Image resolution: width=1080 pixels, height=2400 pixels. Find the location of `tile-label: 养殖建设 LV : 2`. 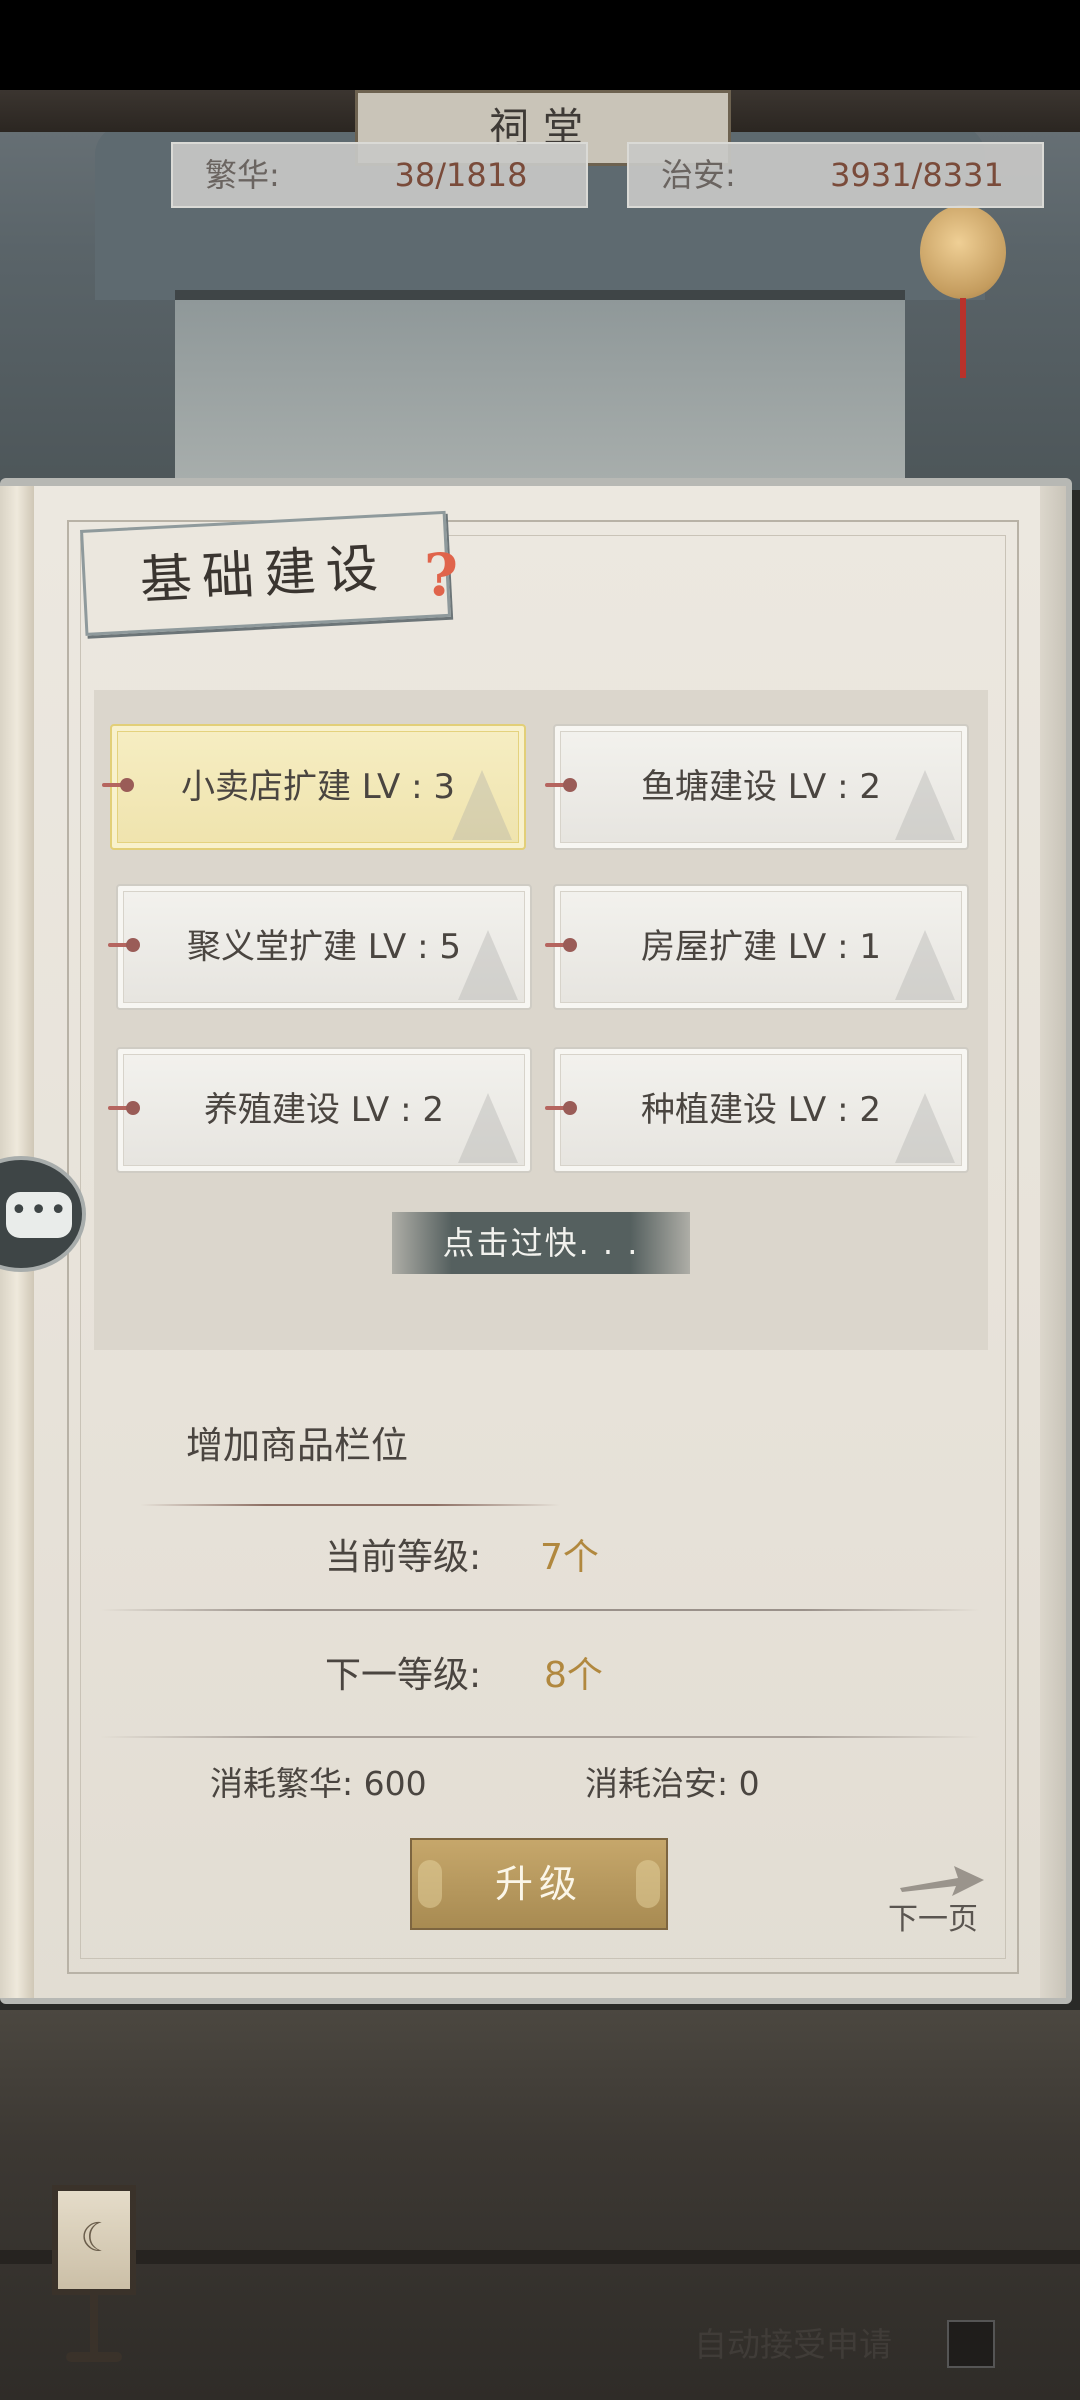

tile-label: 养殖建设 LV : 2 is located at coordinates (324, 1110).